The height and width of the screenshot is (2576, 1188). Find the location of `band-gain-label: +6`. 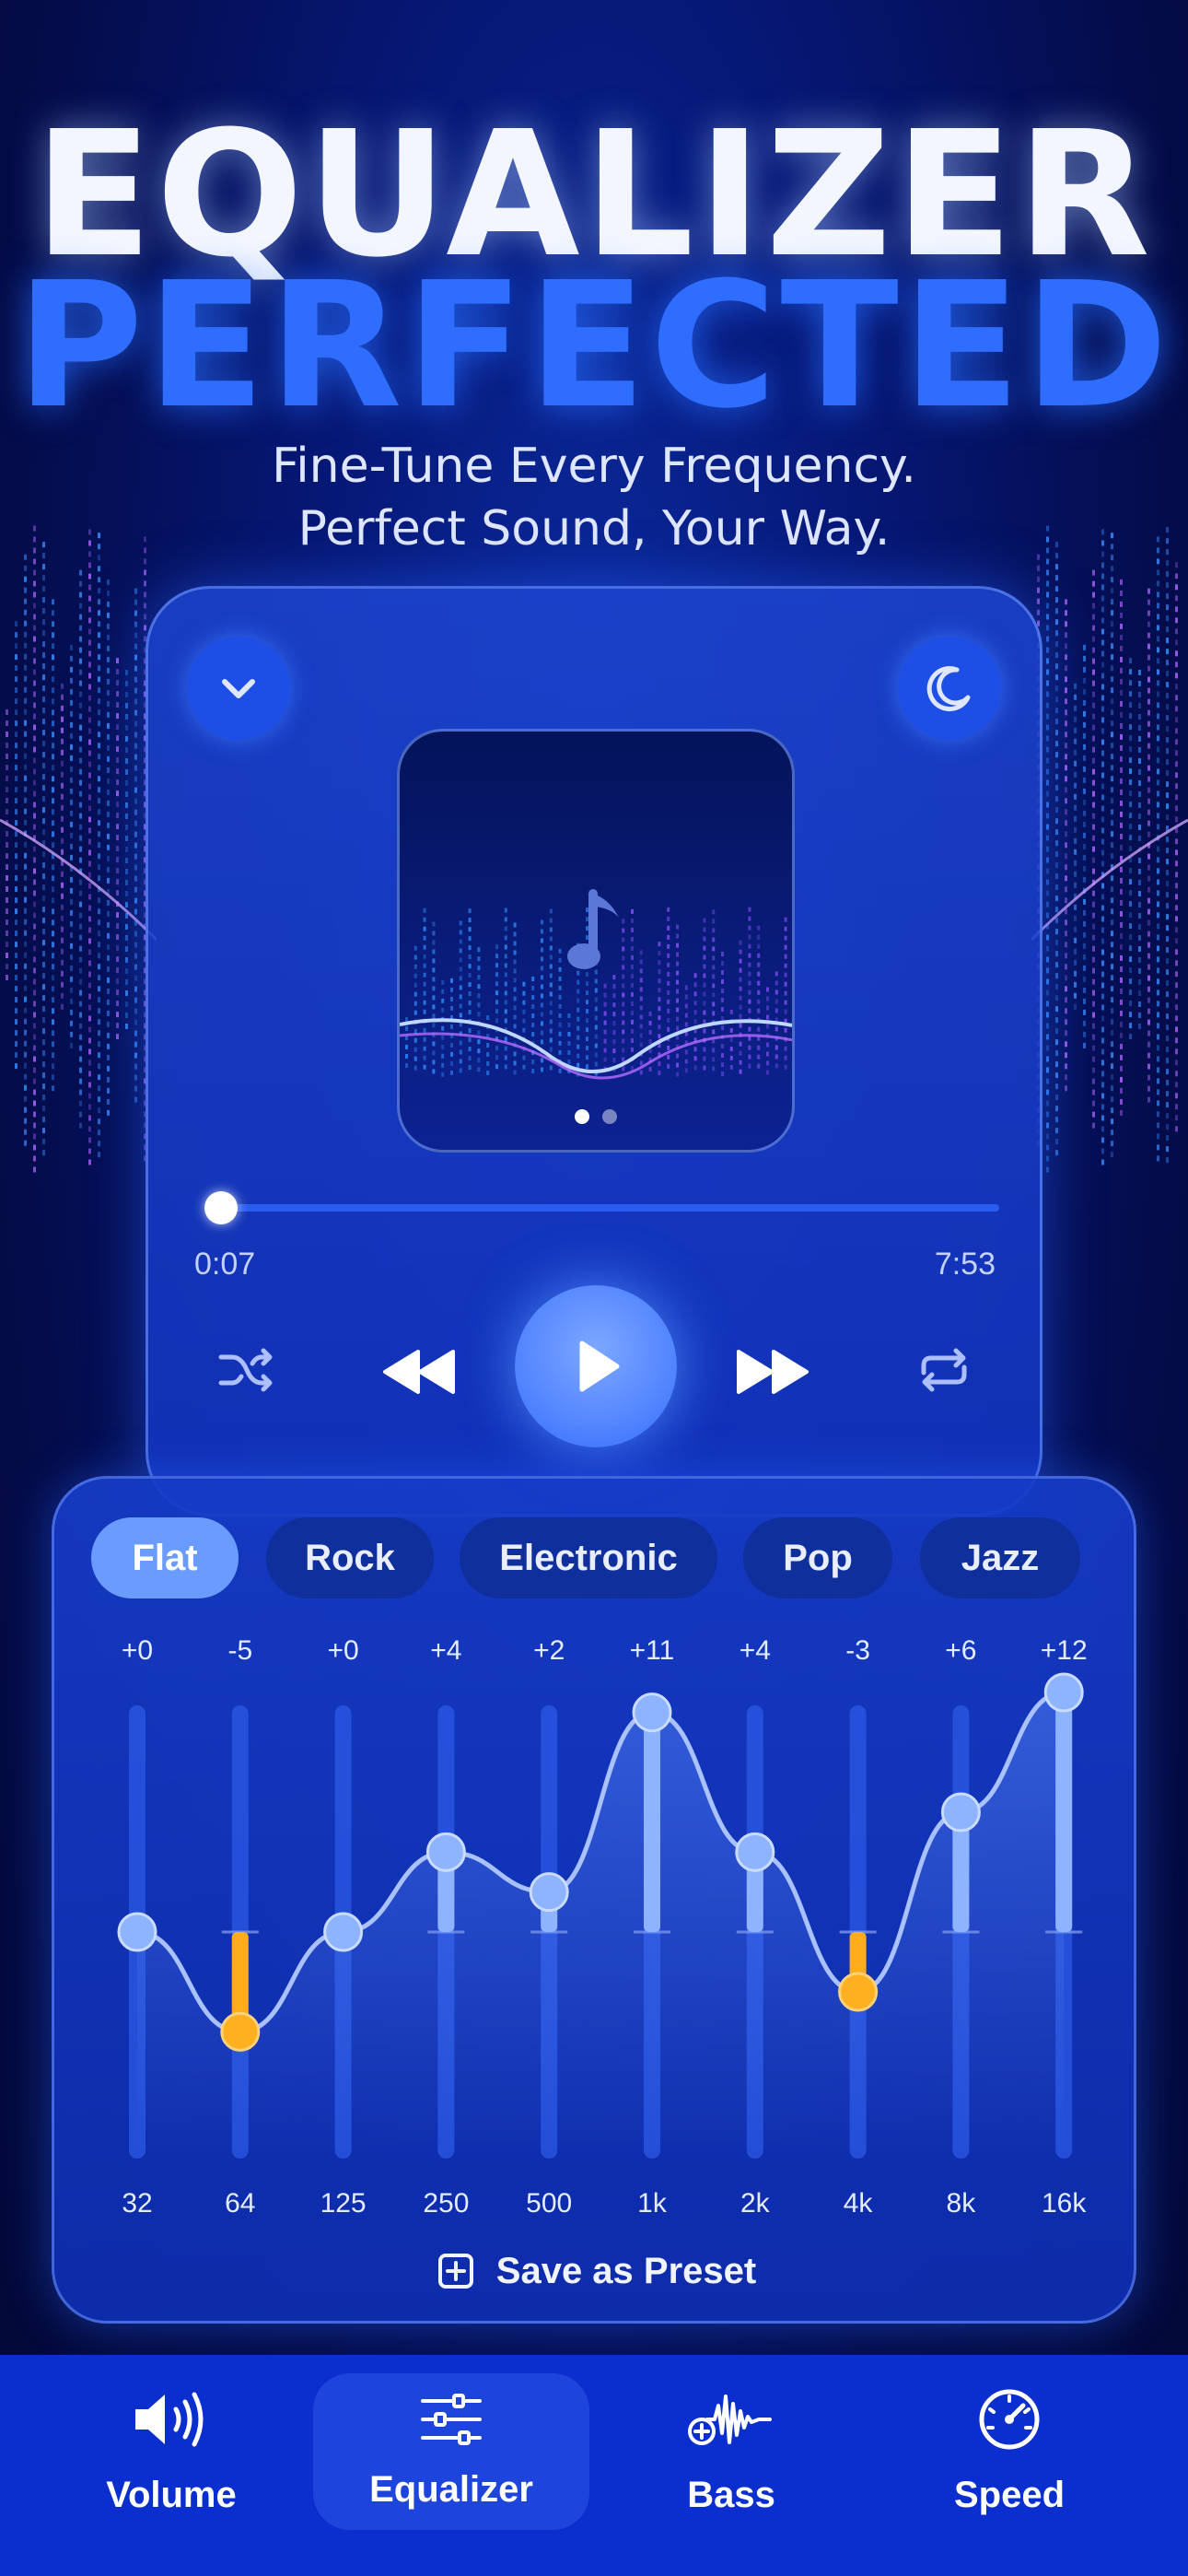

band-gain-label: +6 is located at coordinates (961, 1650).